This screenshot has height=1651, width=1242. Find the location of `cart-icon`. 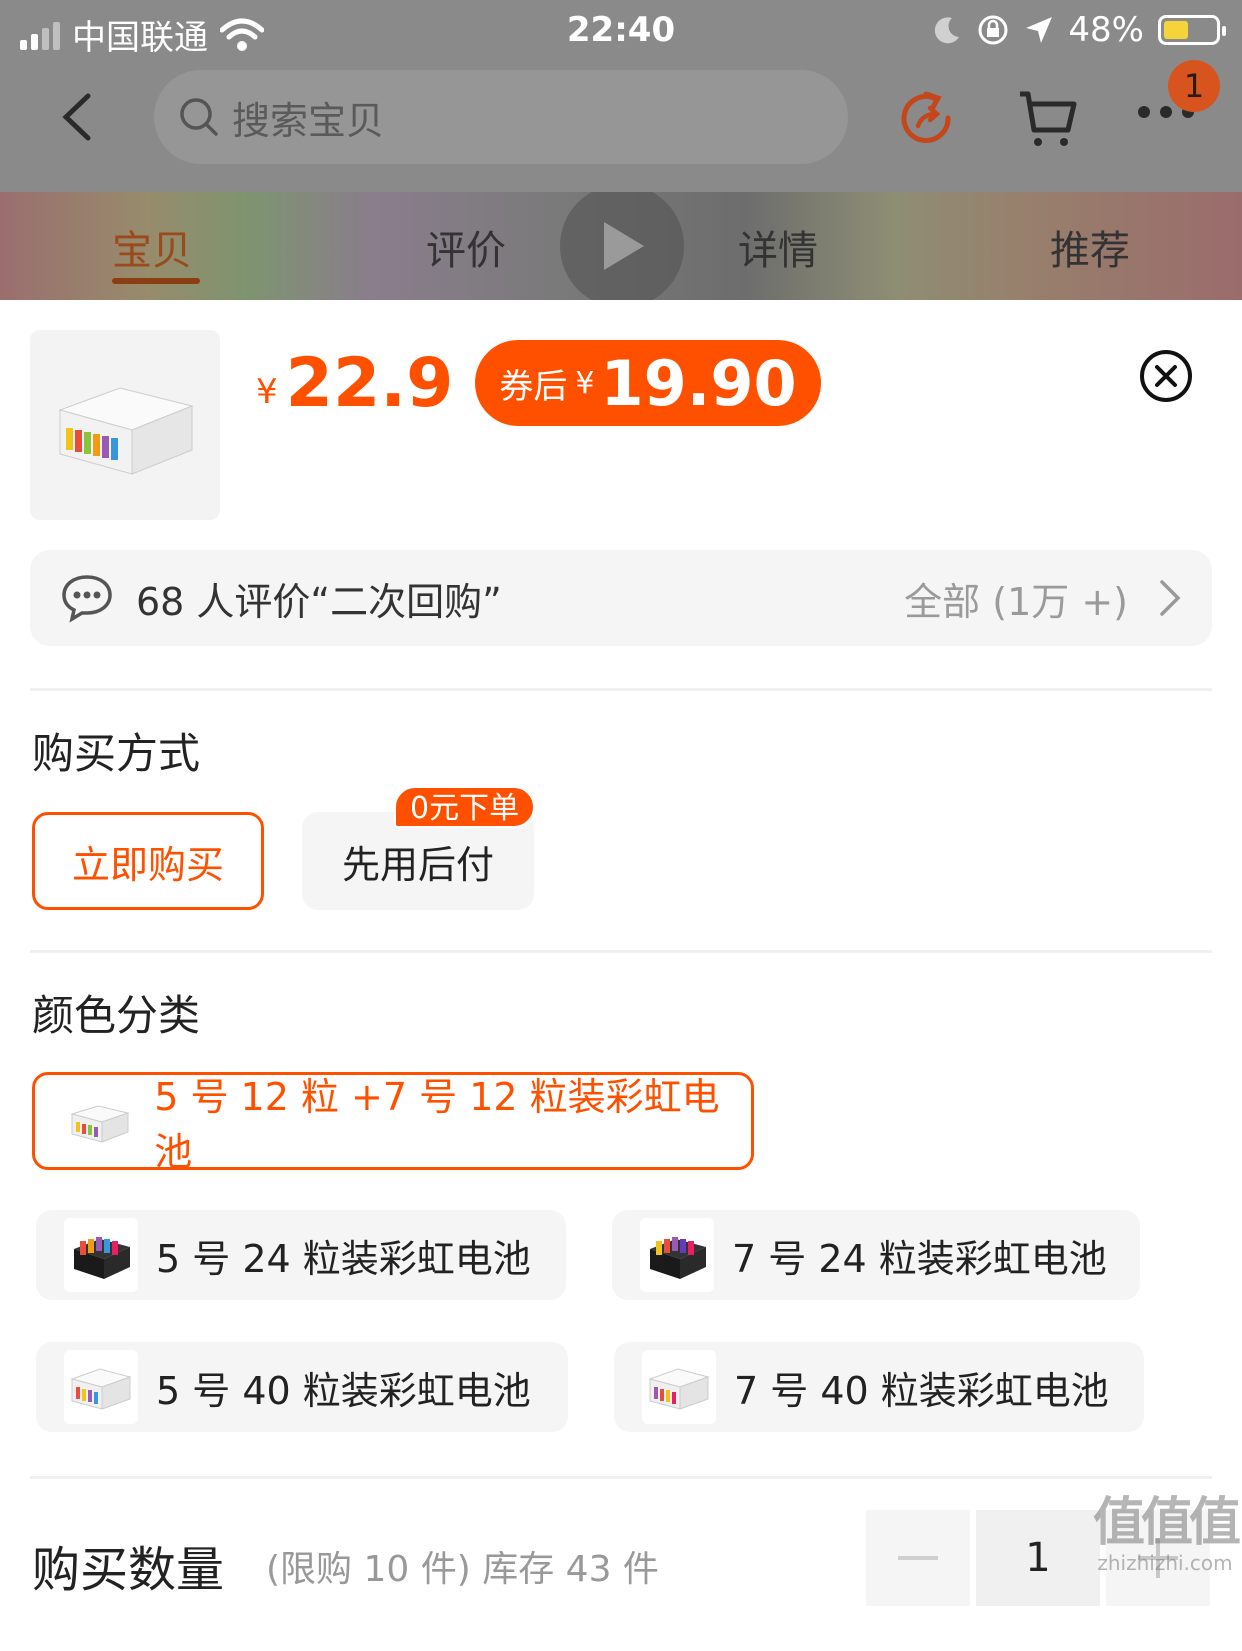

cart-icon is located at coordinates (1048, 120).